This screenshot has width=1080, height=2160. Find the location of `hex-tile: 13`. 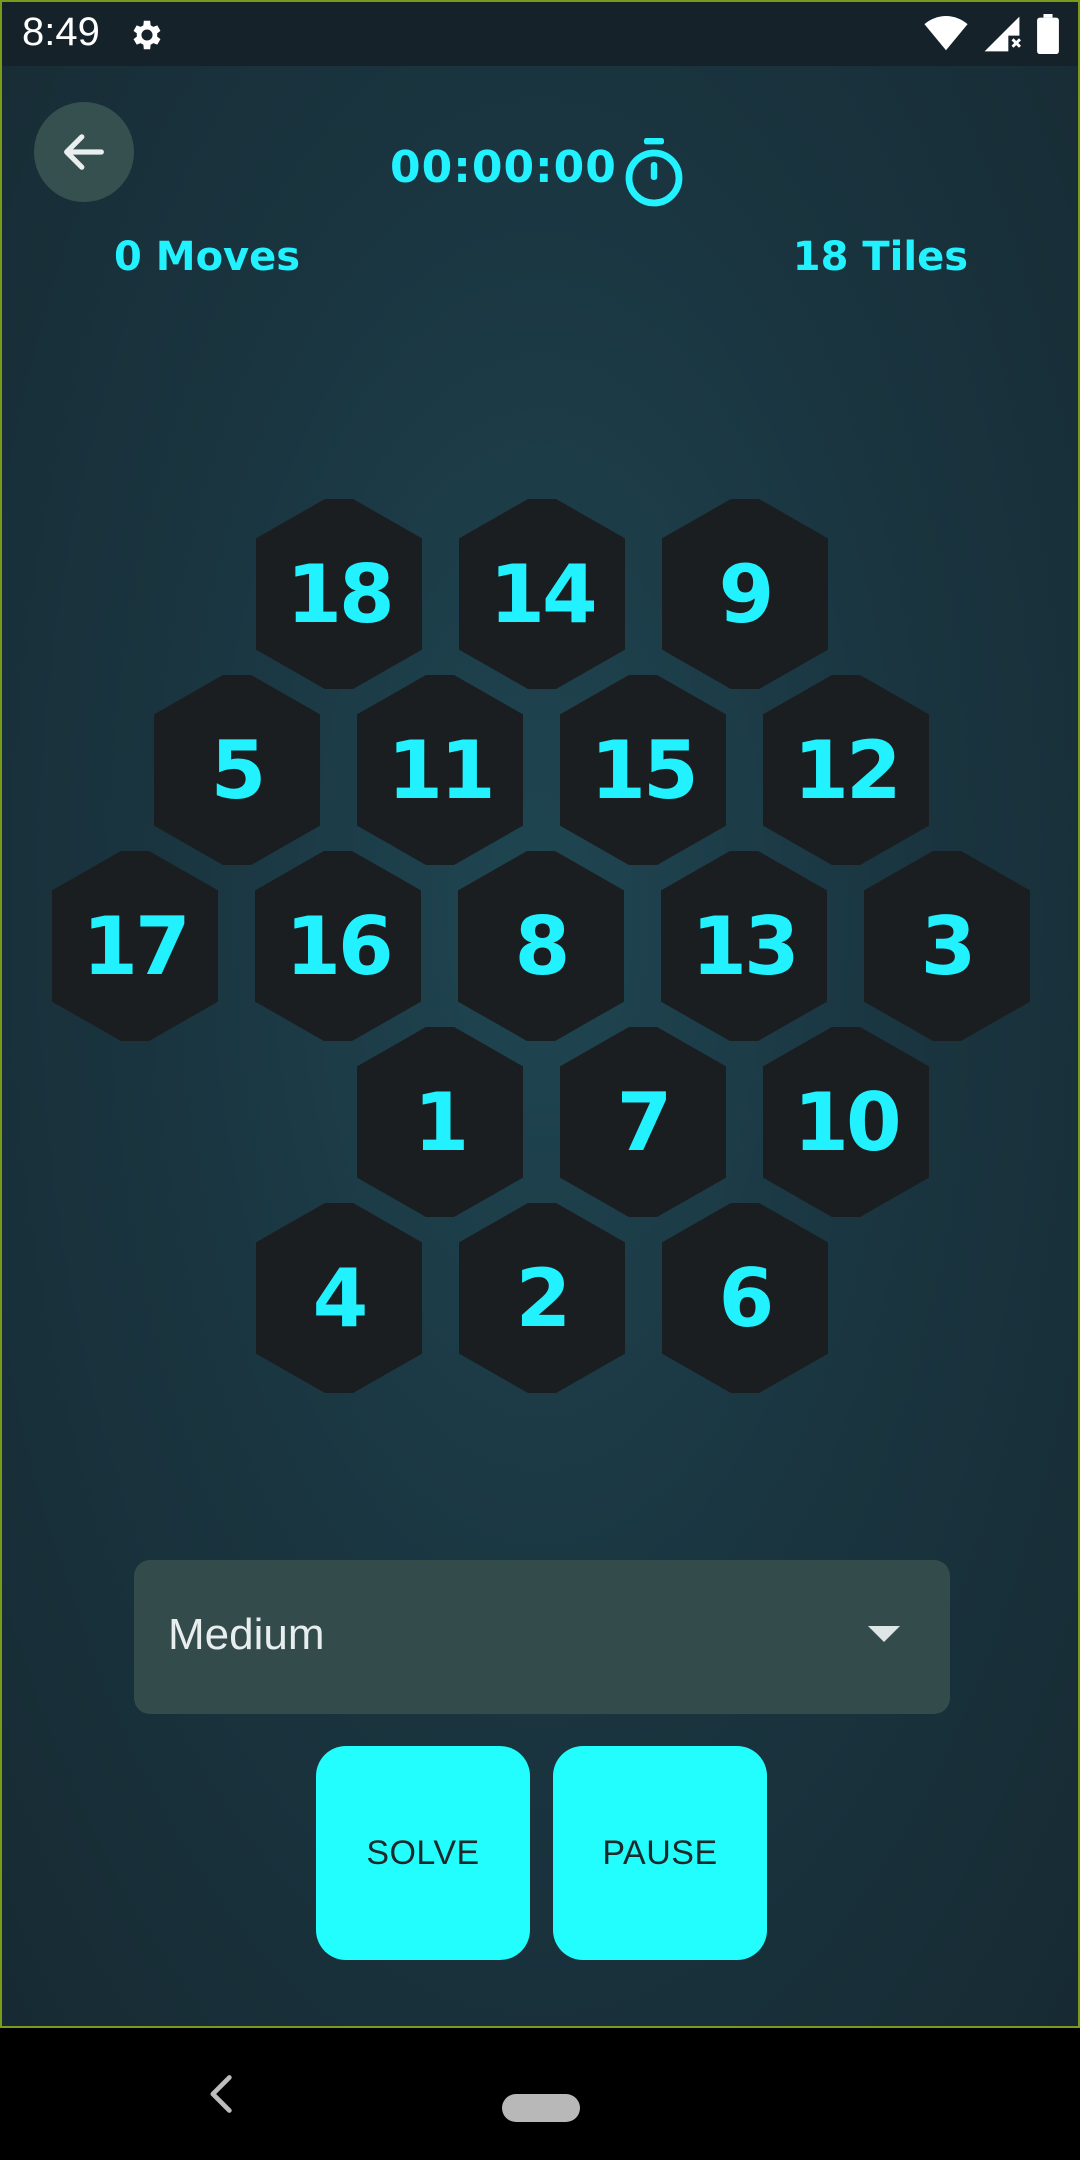

hex-tile: 13 is located at coordinates (744, 946).